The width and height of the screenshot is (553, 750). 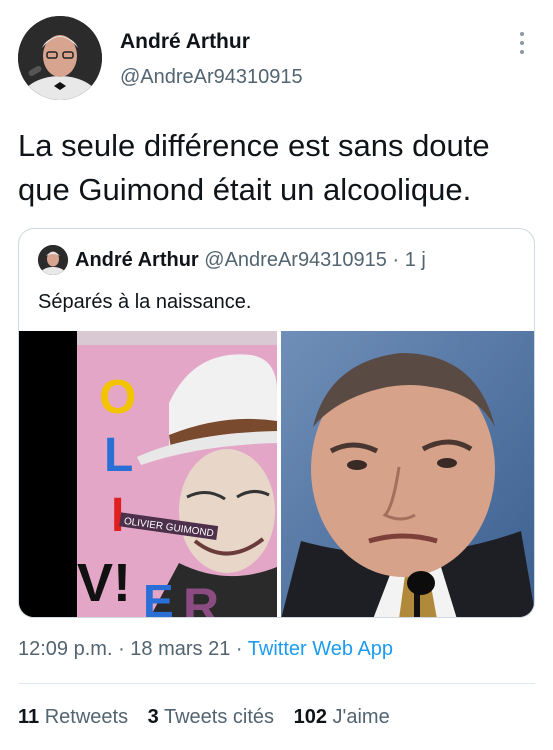 What do you see at coordinates (104, 583) in the screenshot?
I see `poster-letter-v: V!` at bounding box center [104, 583].